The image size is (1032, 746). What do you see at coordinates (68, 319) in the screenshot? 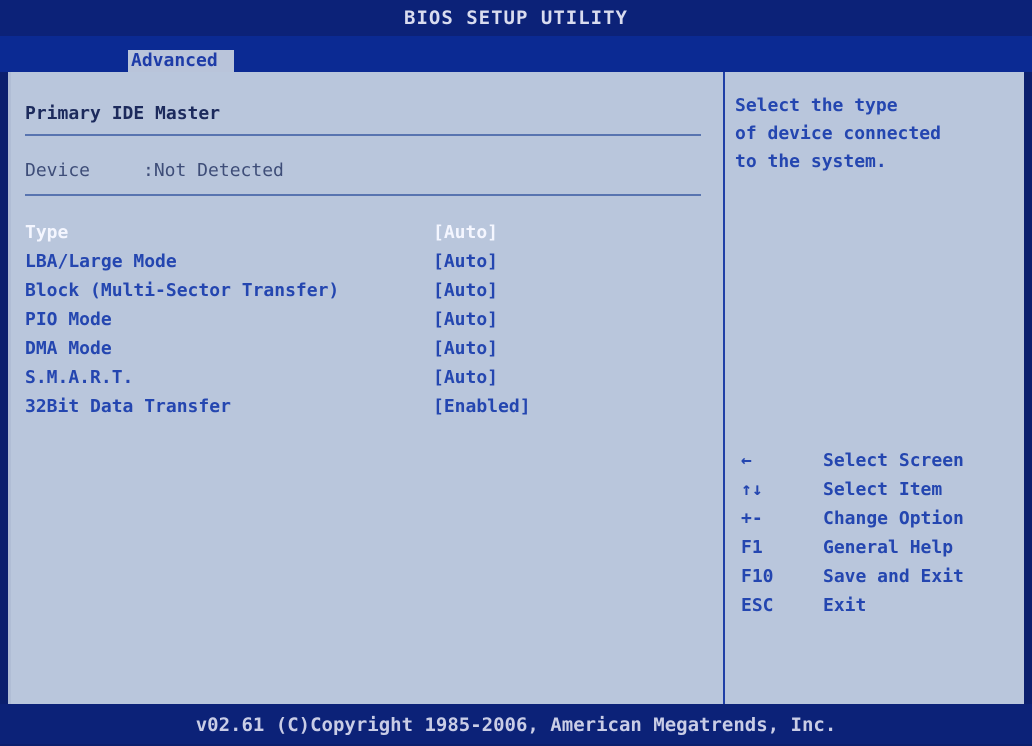
I see `setting-label: PIO Mode` at bounding box center [68, 319].